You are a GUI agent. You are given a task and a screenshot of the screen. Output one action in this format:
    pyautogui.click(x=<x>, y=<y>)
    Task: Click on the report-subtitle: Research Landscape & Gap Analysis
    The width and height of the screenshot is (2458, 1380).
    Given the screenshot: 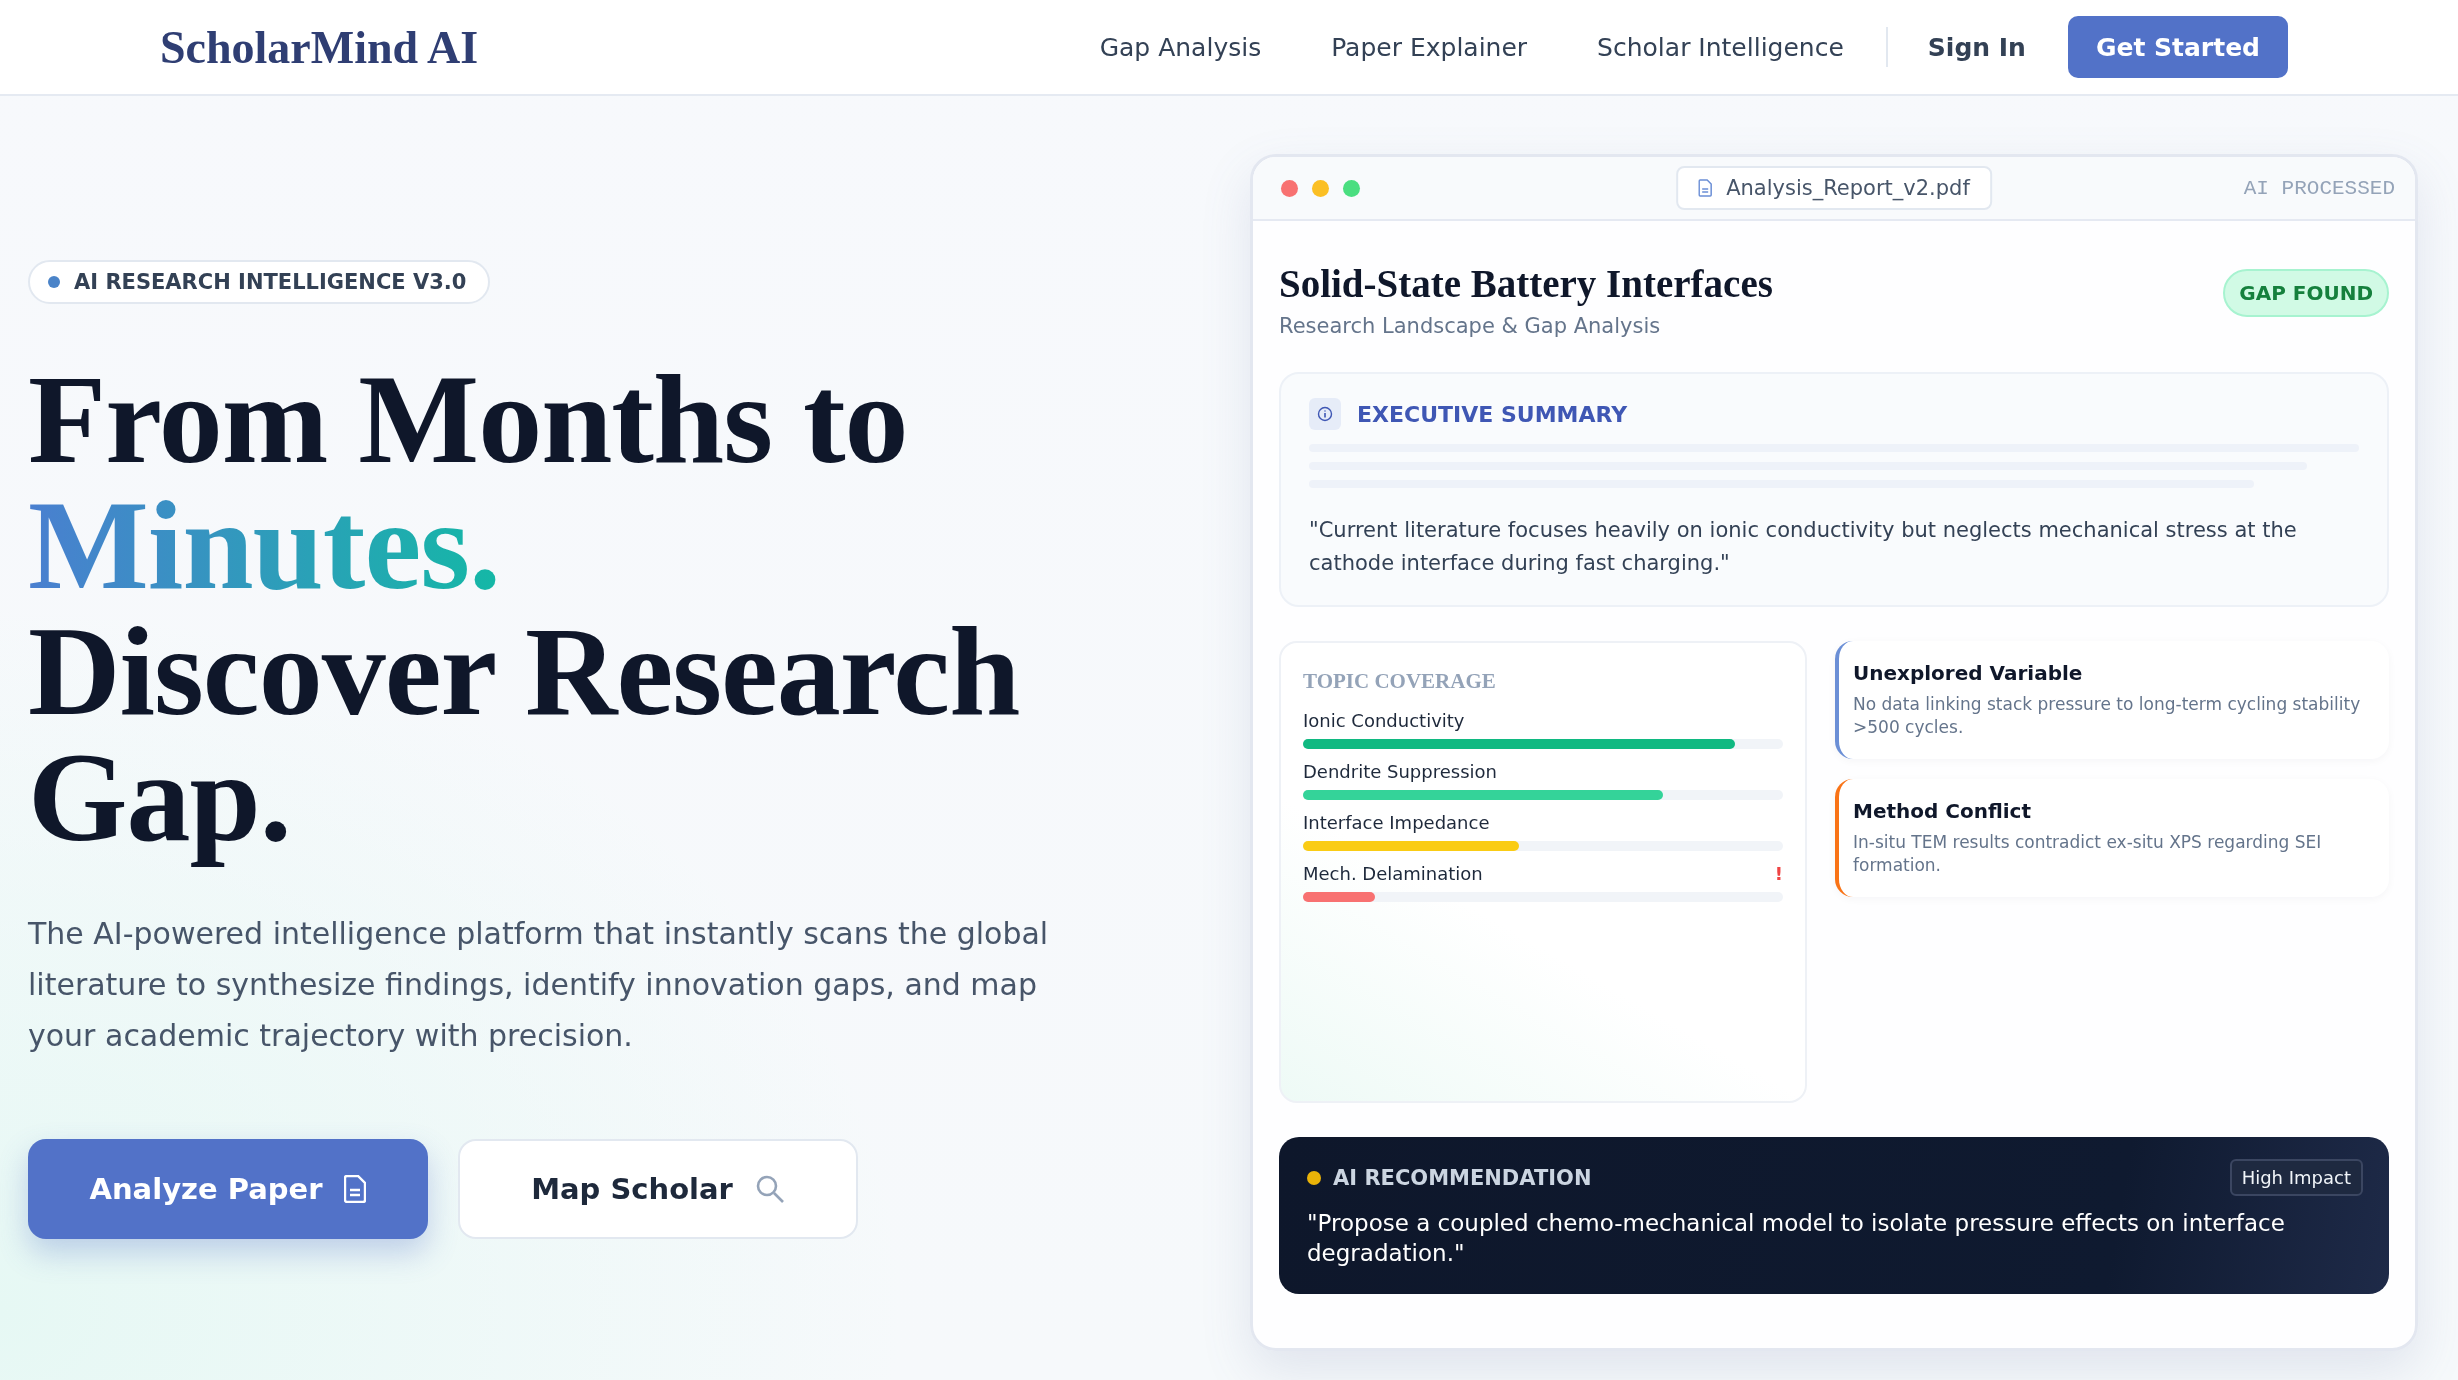 What is the action you would take?
    pyautogui.click(x=1470, y=326)
    